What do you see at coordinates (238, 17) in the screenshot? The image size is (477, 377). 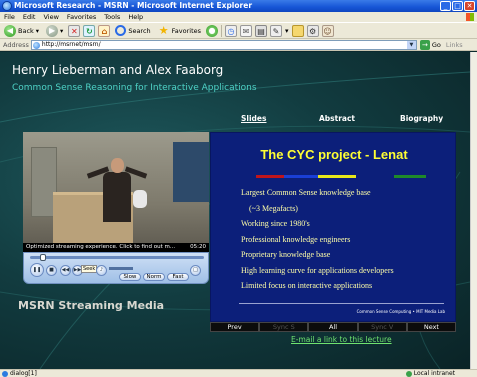 I see `menu-bar: File Edit View Favorites Tools Help` at bounding box center [238, 17].